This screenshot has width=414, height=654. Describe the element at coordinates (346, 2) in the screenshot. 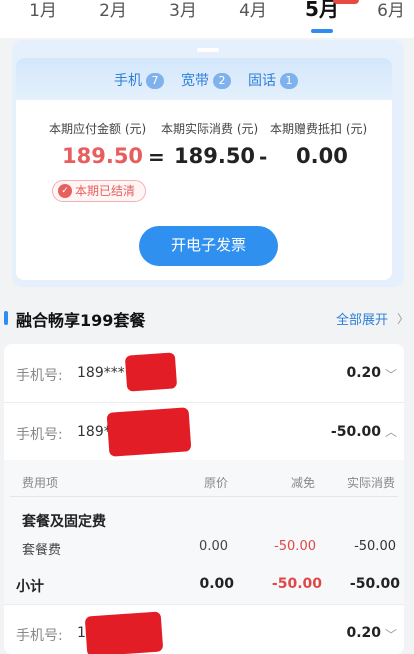

I see `month-badge` at that location.